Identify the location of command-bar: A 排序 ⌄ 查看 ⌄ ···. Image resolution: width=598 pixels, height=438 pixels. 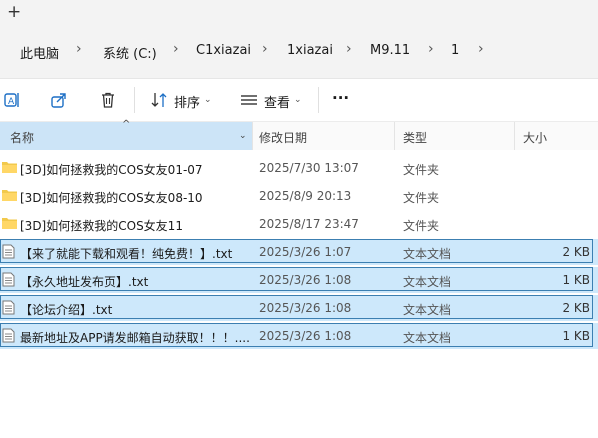
(299, 100).